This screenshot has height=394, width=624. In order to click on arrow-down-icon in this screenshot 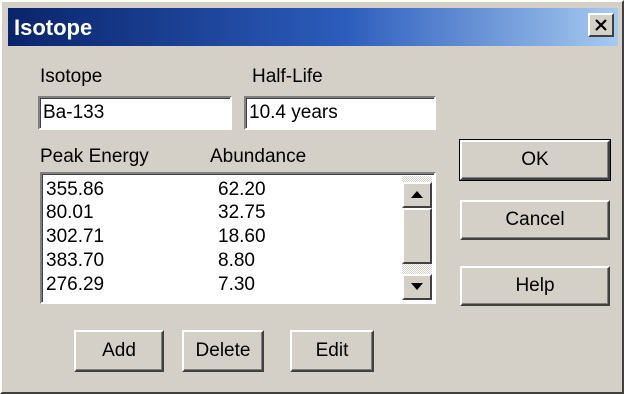, I will do `click(417, 286)`.